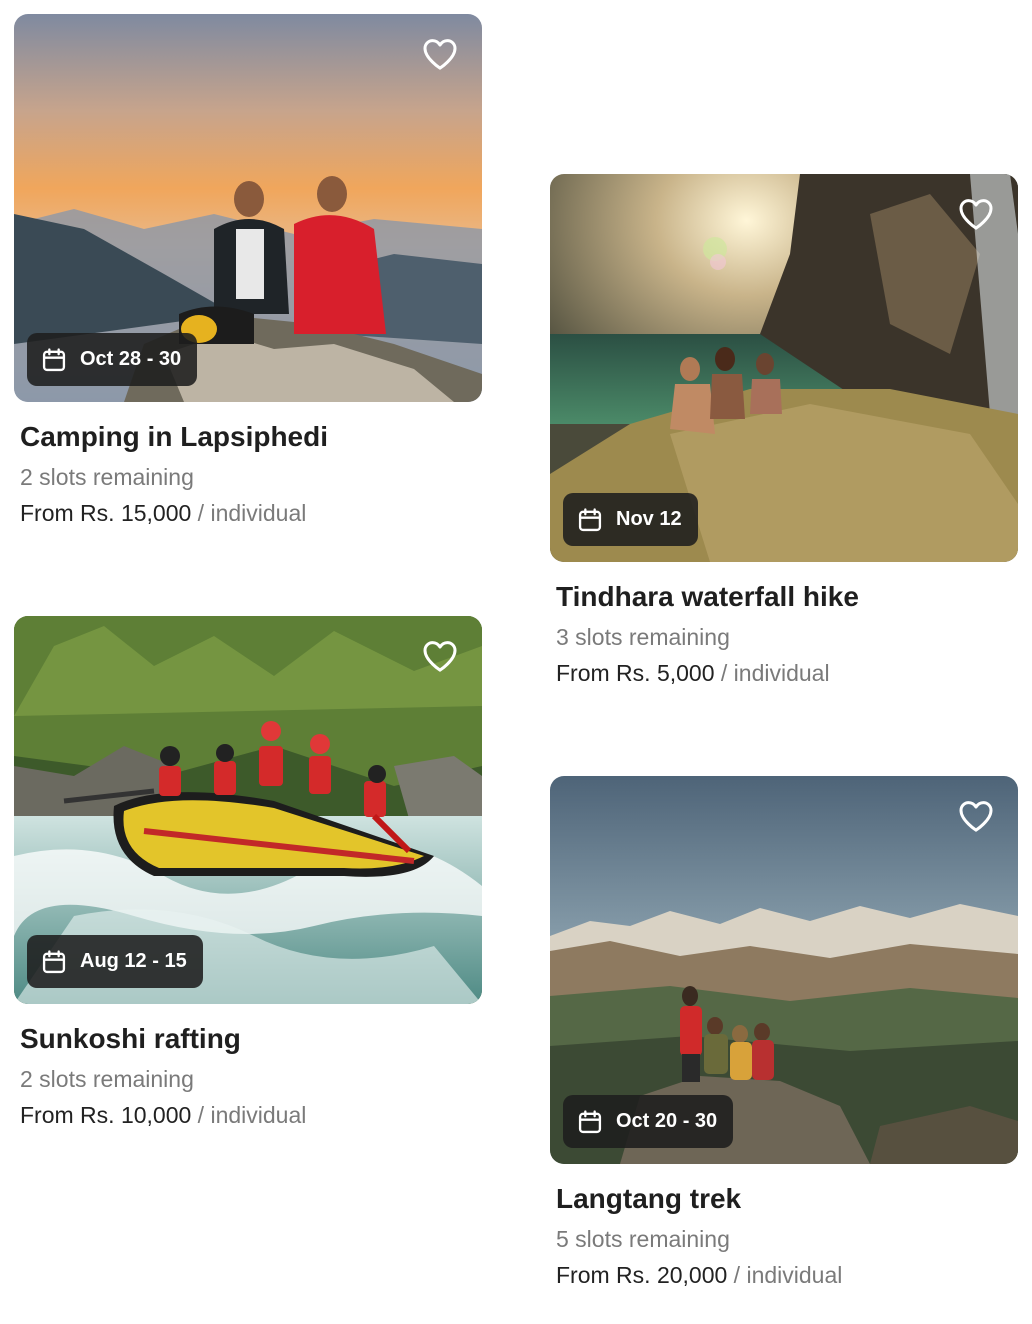 The height and width of the screenshot is (1324, 1032). Describe the element at coordinates (106, 1115) in the screenshot. I see `price-amount: From Rs. 10,000` at that location.